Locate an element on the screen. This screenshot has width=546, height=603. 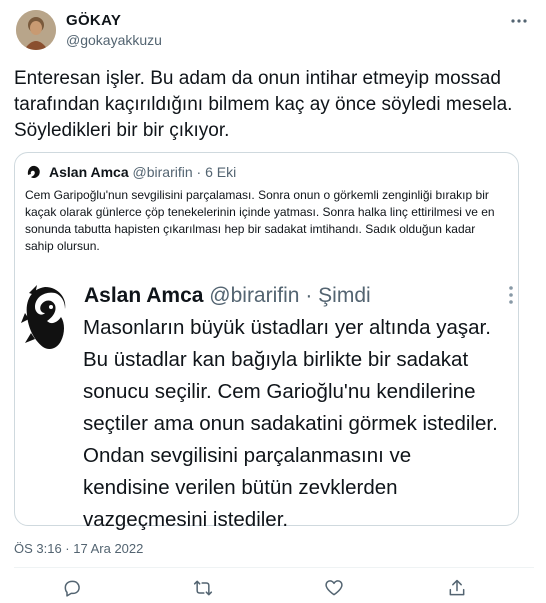
quote-author-handle: @birarifin is located at coordinates (162, 172).